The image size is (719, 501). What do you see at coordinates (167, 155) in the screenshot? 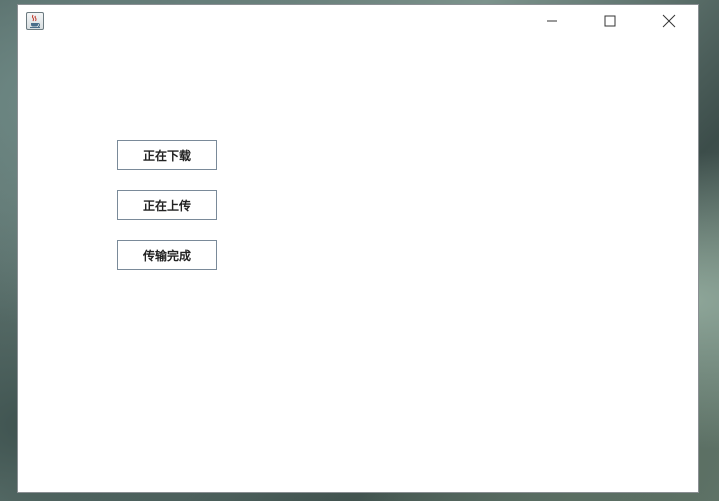
I see `downloading-button: 正在下载` at bounding box center [167, 155].